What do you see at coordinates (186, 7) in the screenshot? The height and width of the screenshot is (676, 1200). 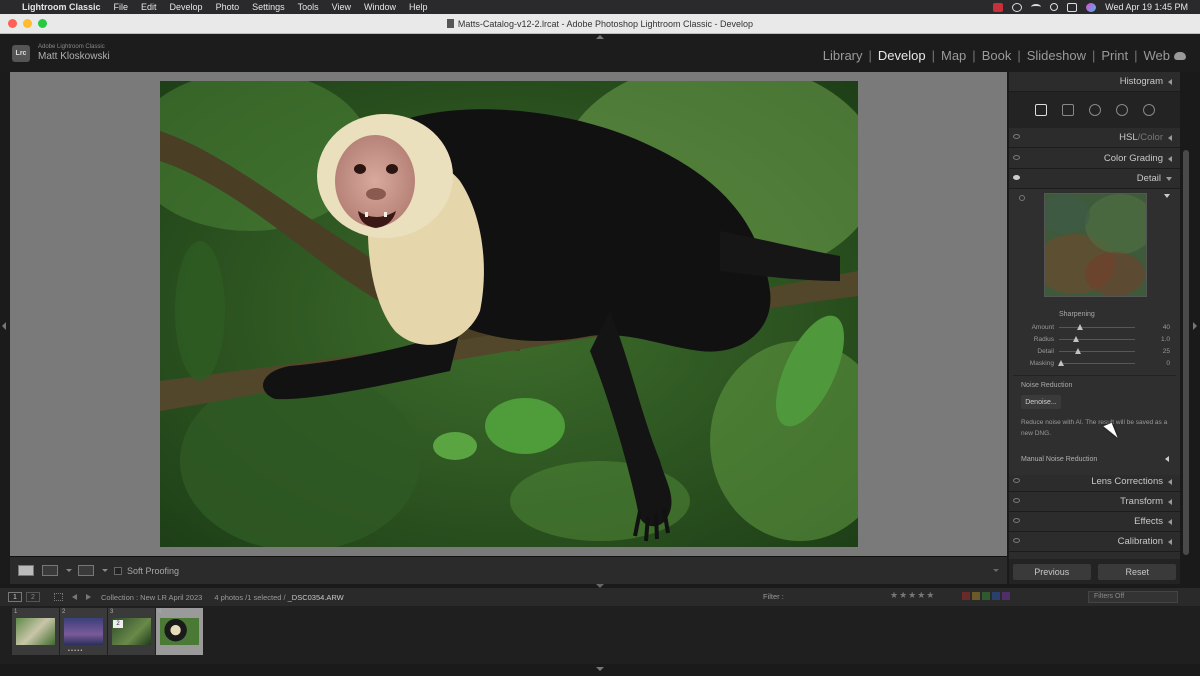 I see `menu-develop: Develop` at bounding box center [186, 7].